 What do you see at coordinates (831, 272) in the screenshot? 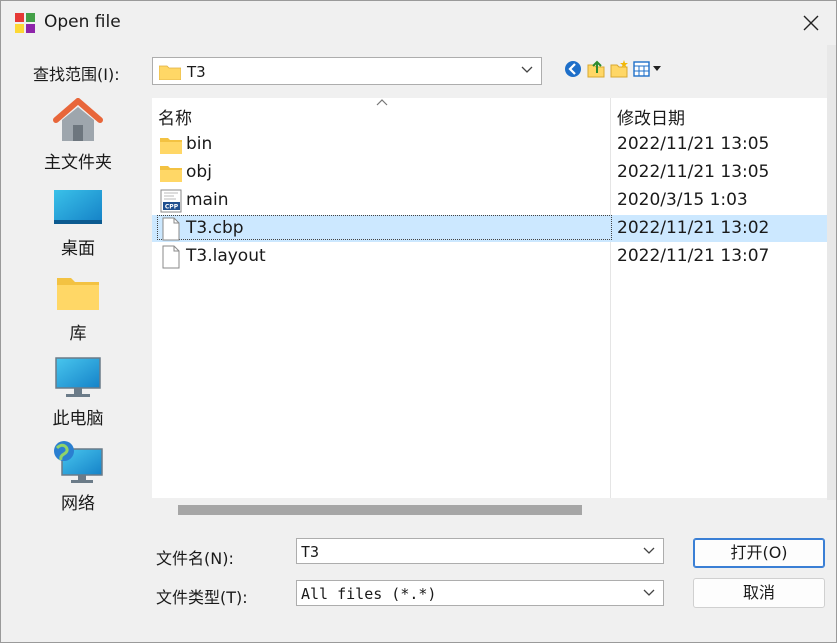
I see `vertical-scrollbar-track` at bounding box center [831, 272].